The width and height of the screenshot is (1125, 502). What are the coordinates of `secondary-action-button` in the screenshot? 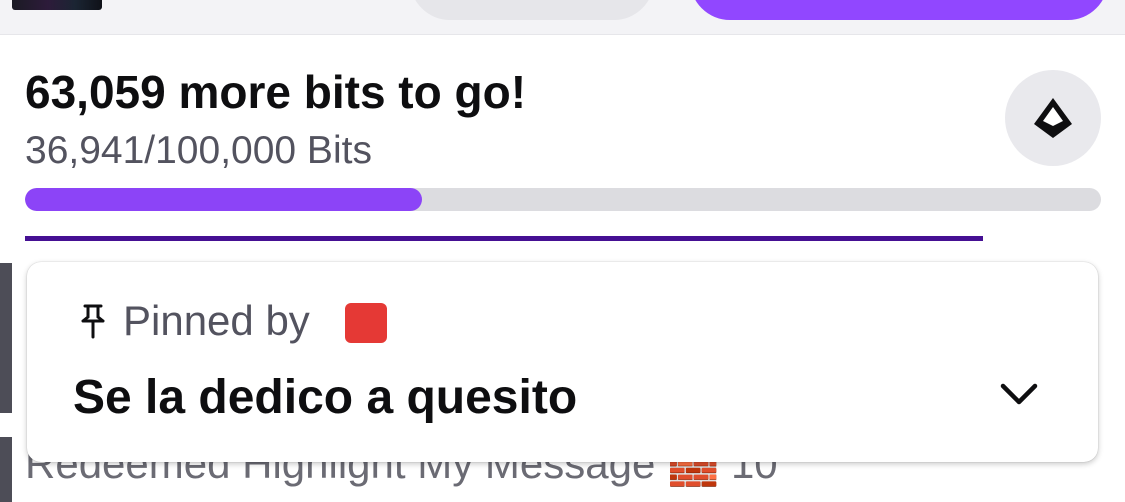 It's located at (532, 10).